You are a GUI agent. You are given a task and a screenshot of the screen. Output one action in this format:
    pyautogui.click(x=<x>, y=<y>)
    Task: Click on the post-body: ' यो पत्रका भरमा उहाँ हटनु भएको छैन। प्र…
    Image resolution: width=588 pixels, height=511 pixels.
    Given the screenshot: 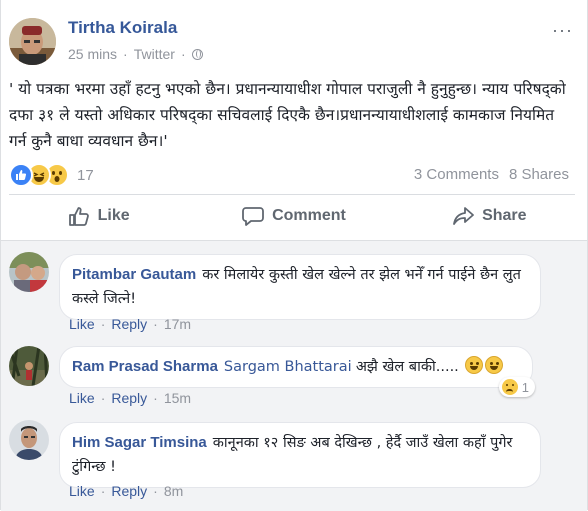 What is the action you would take?
    pyautogui.click(x=287, y=115)
    